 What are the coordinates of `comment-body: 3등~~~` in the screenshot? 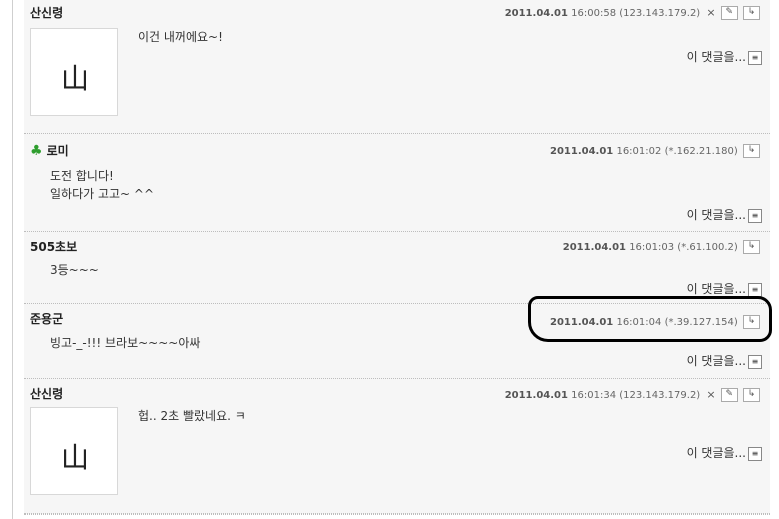 It's located at (74, 270).